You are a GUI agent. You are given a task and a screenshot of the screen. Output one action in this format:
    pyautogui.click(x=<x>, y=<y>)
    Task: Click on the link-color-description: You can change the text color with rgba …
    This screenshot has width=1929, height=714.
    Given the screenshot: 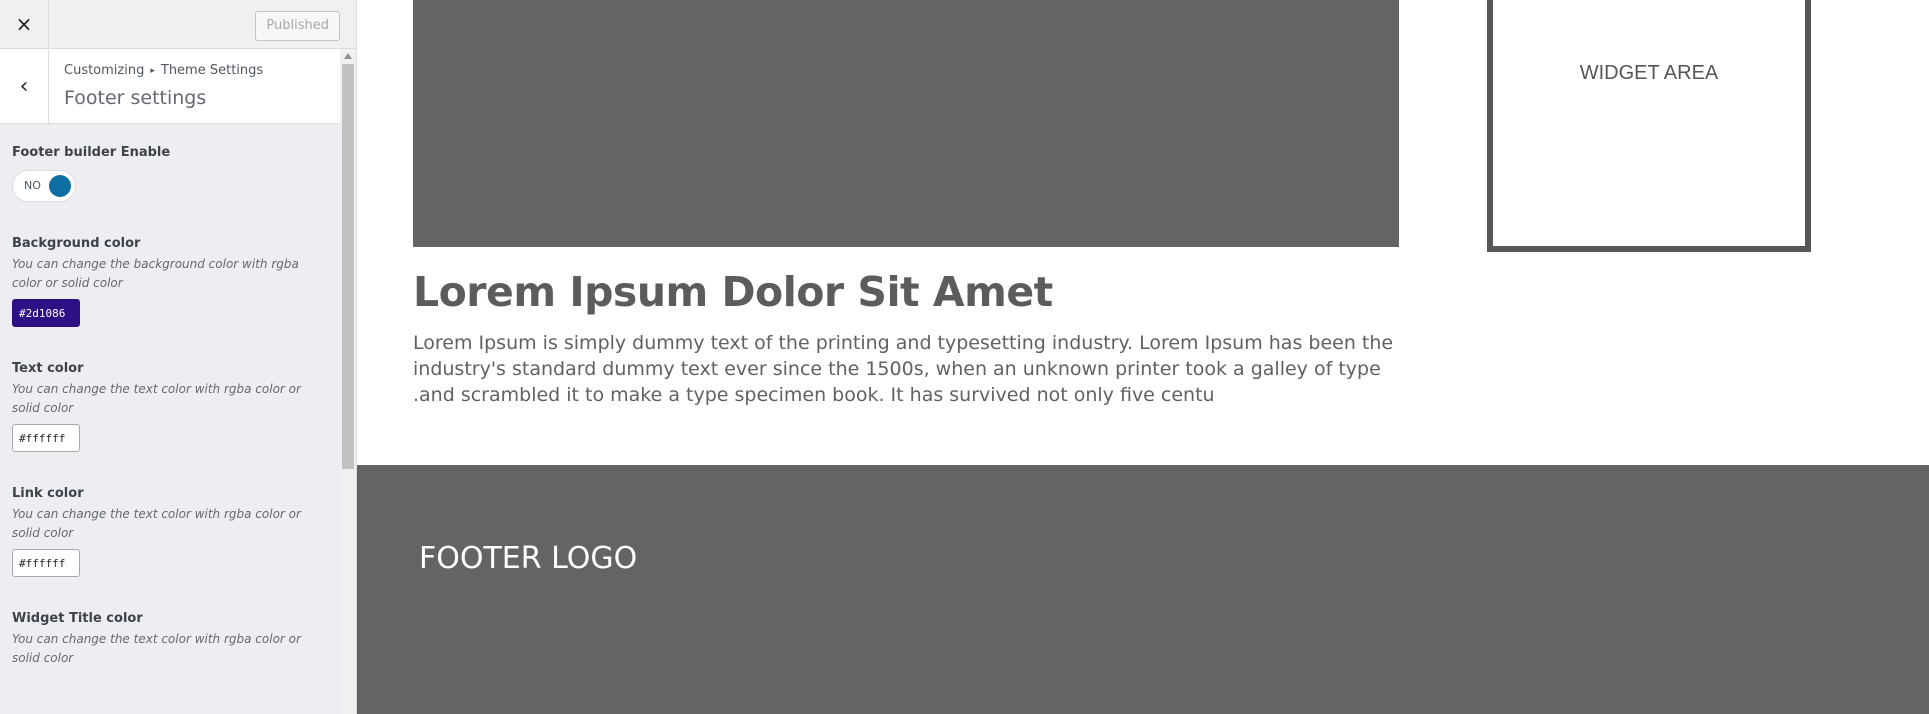 What is the action you would take?
    pyautogui.click(x=156, y=523)
    